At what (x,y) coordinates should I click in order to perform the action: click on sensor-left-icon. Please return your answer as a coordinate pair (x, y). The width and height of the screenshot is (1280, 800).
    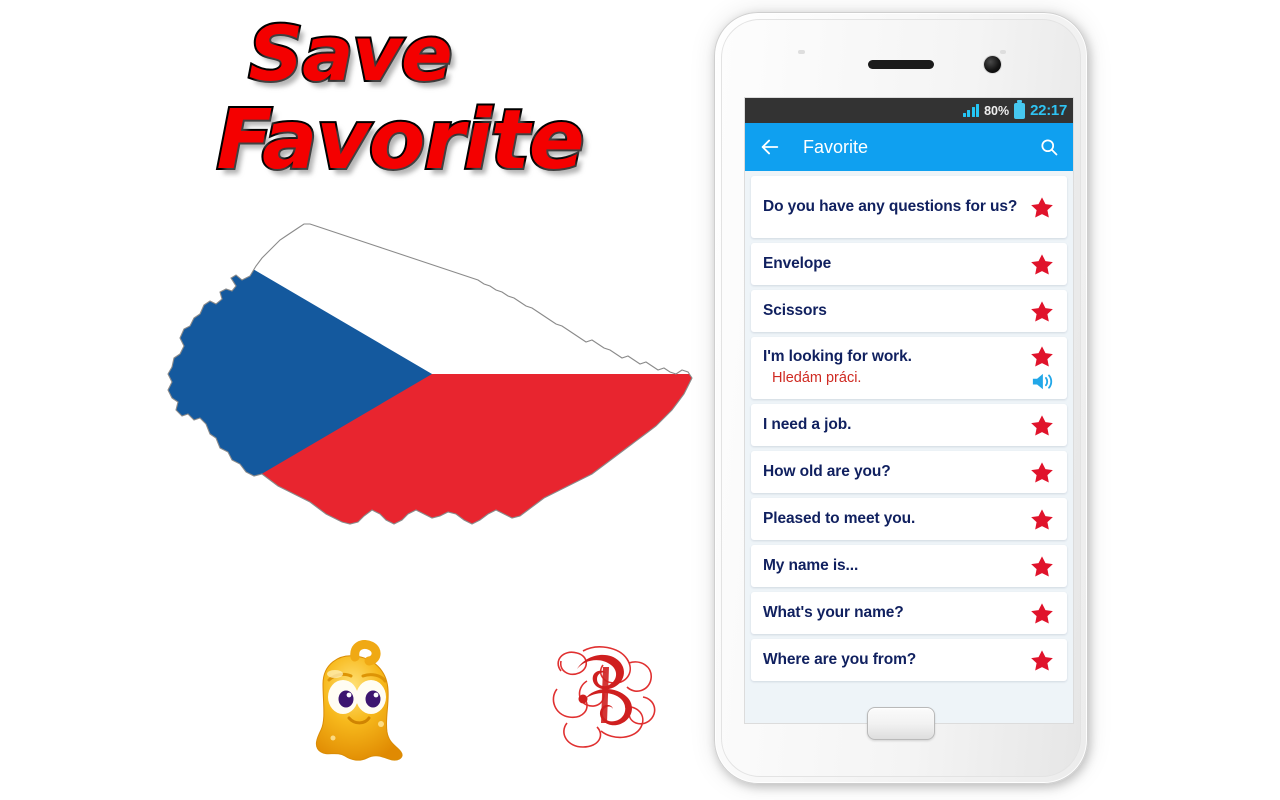
    Looking at the image, I should click on (801, 52).